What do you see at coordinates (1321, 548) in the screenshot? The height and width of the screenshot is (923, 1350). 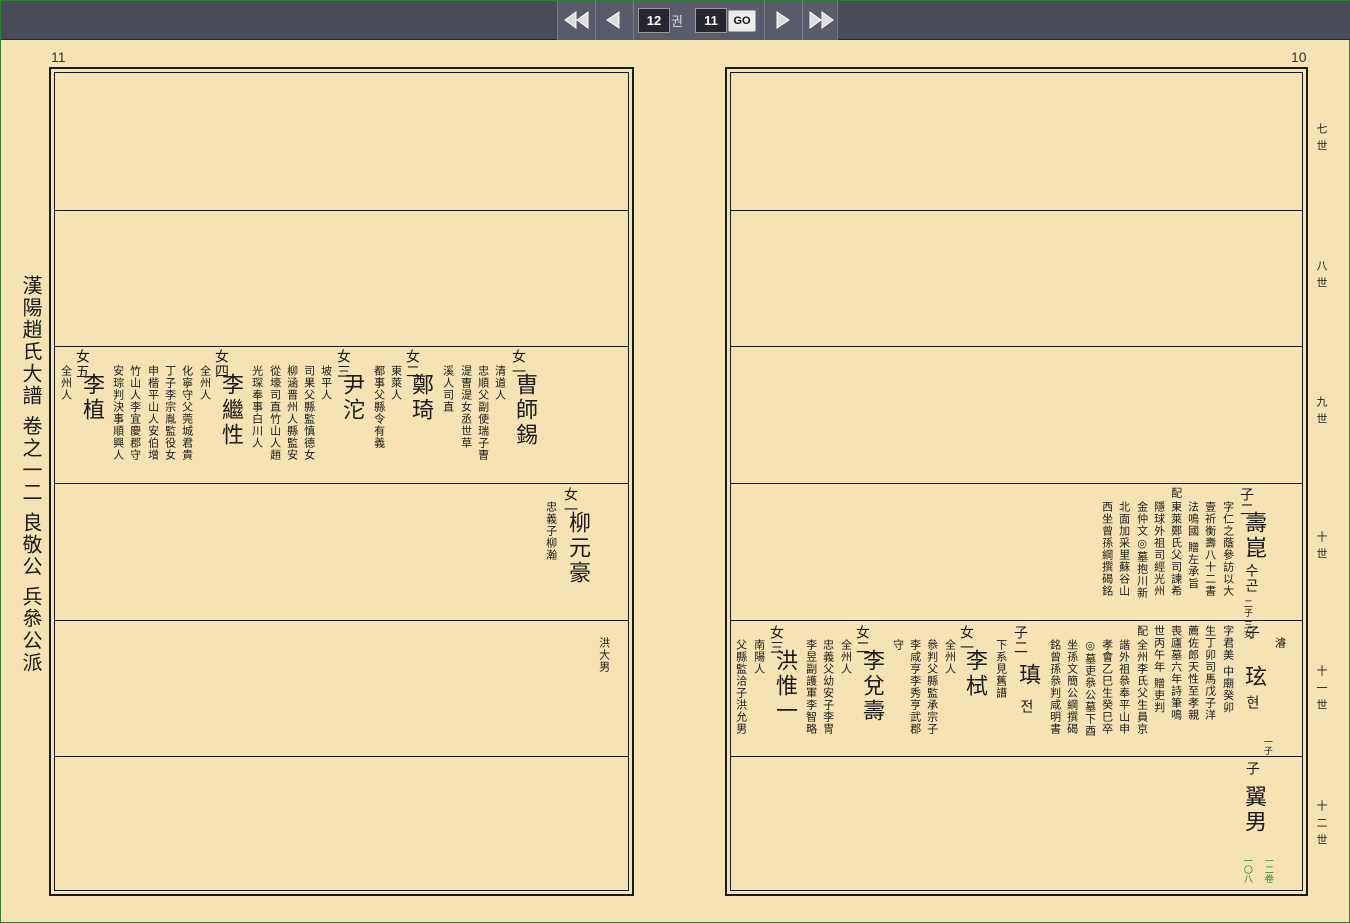 I see `generation-label: 十世` at bounding box center [1321, 548].